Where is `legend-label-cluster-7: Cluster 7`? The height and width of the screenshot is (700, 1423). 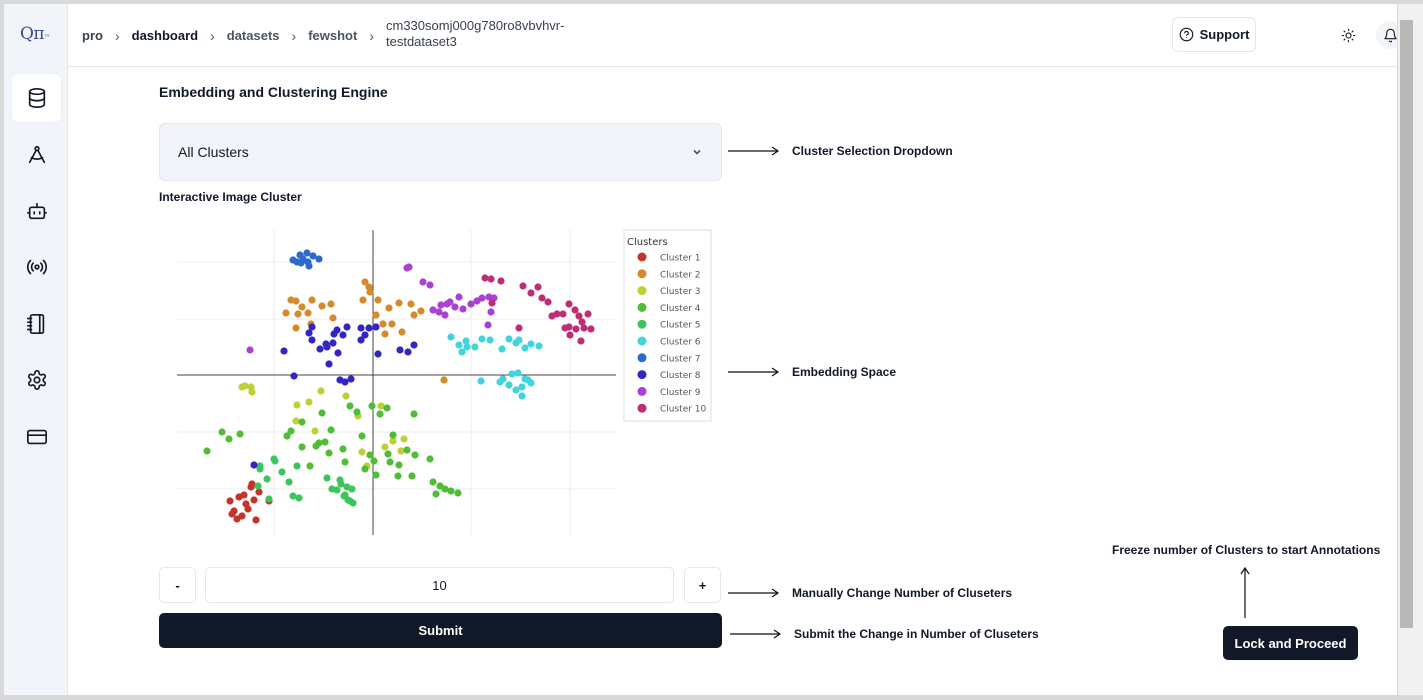
legend-label-cluster-7: Cluster 7 is located at coordinates (680, 359).